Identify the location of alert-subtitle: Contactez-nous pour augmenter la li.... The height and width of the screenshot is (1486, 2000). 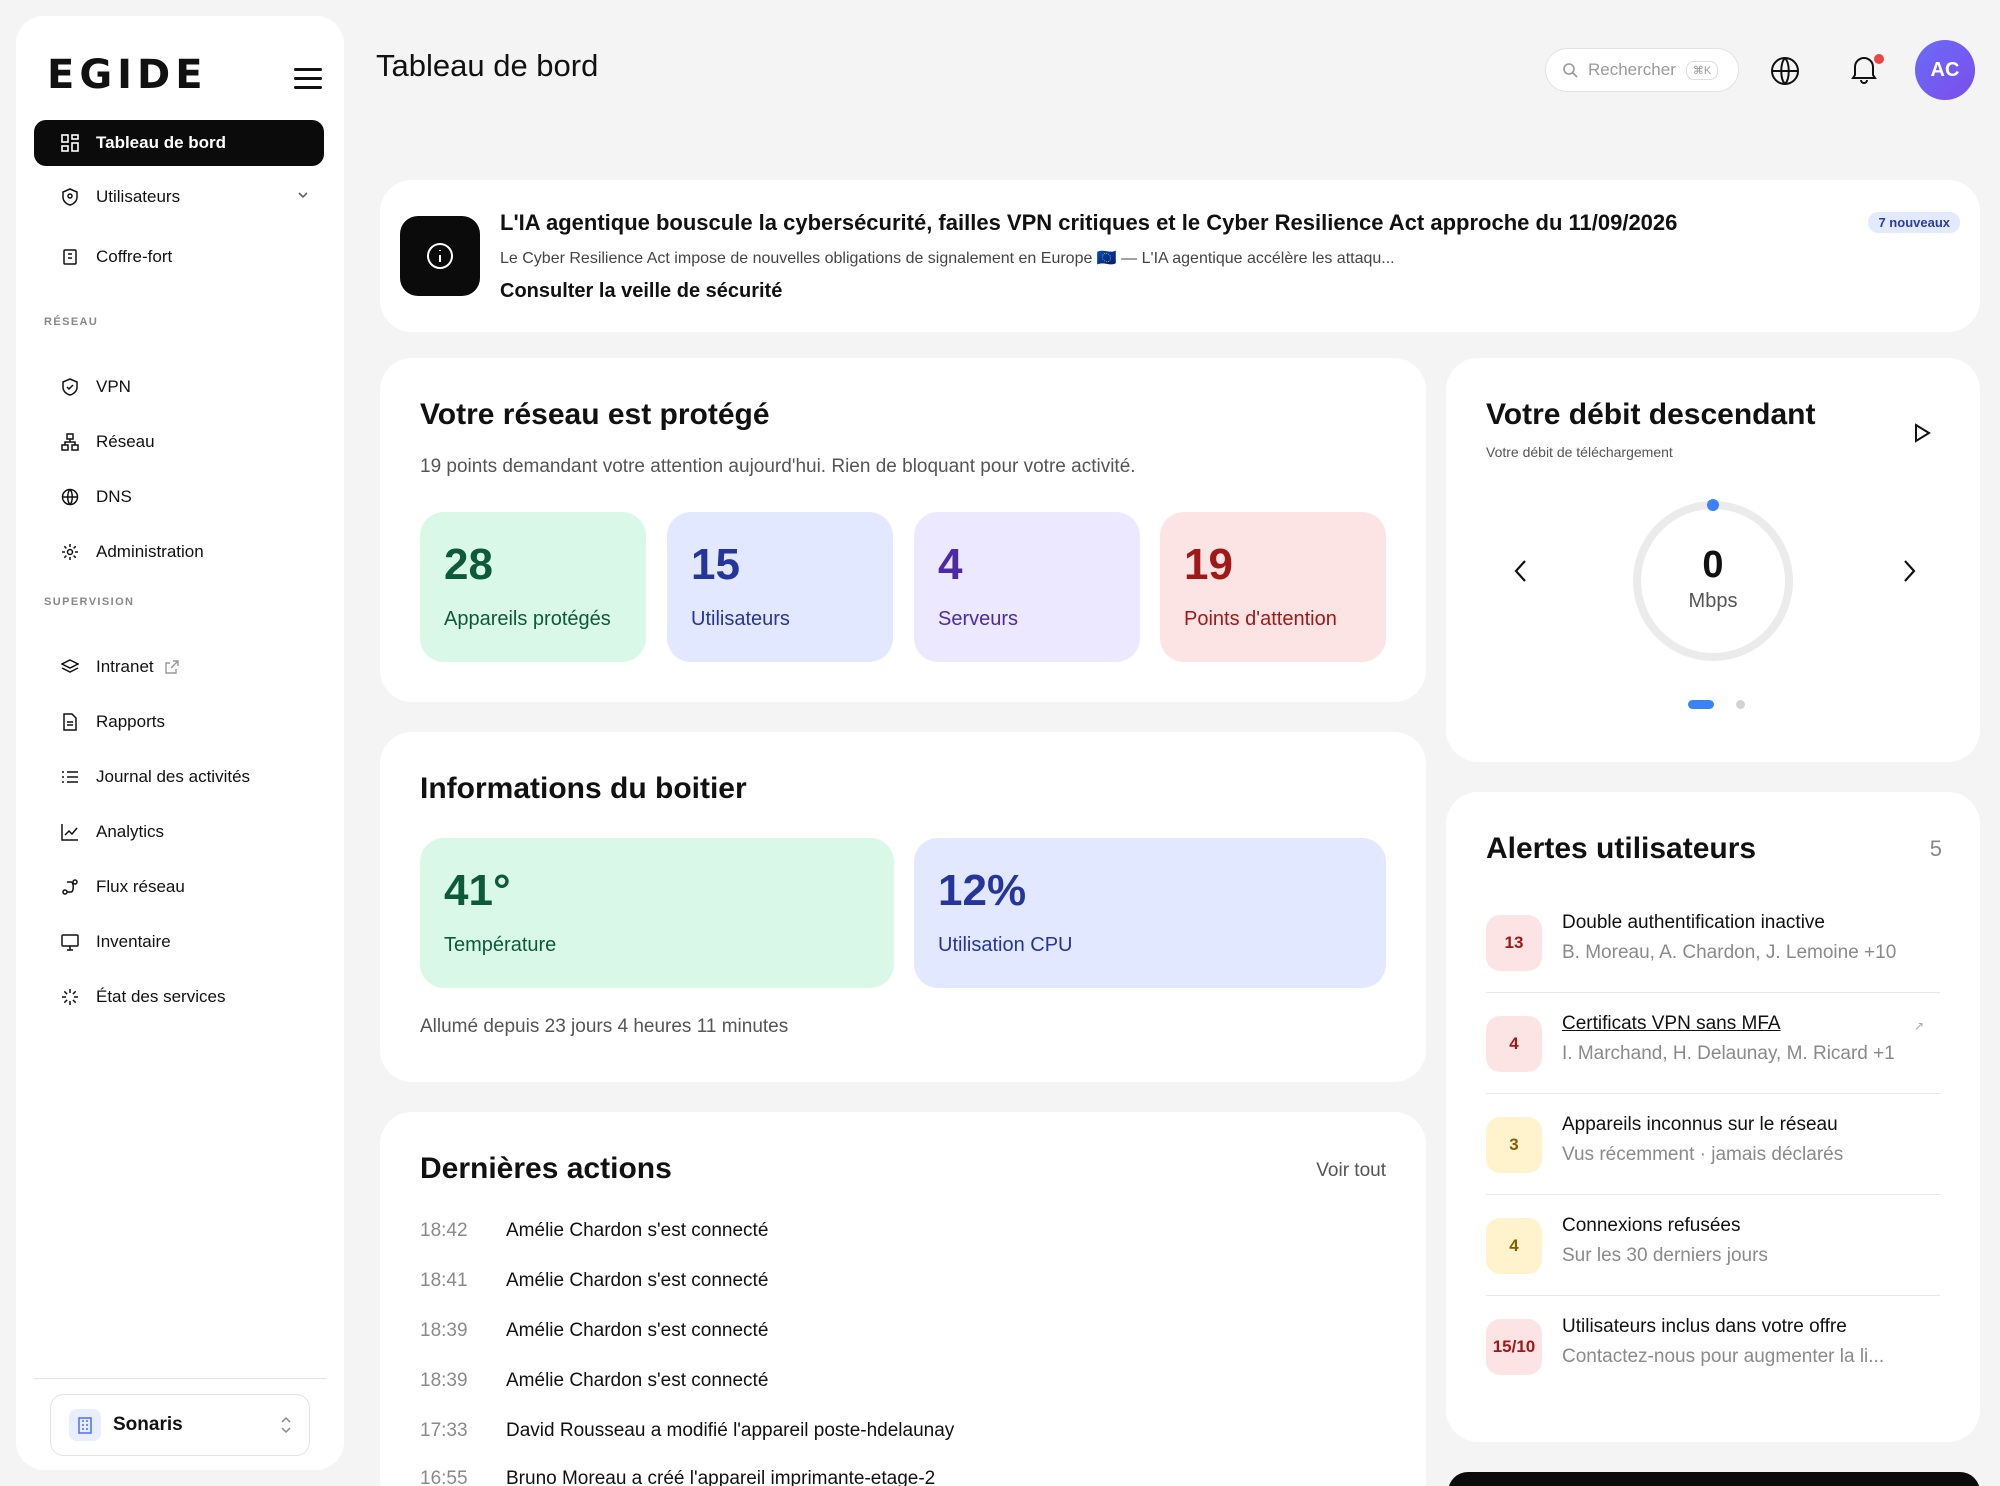
(1723, 1356).